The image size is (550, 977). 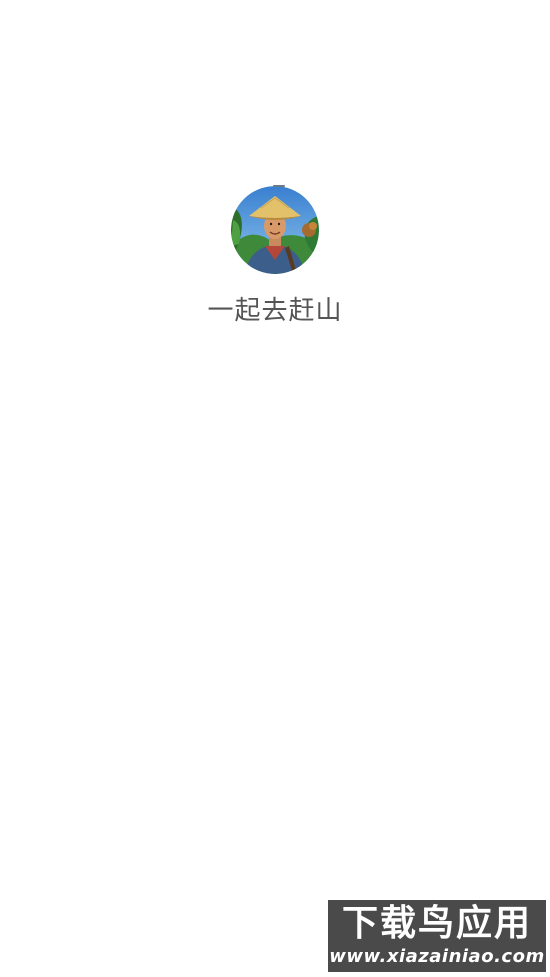 I want to click on icon-notch, so click(x=279, y=186).